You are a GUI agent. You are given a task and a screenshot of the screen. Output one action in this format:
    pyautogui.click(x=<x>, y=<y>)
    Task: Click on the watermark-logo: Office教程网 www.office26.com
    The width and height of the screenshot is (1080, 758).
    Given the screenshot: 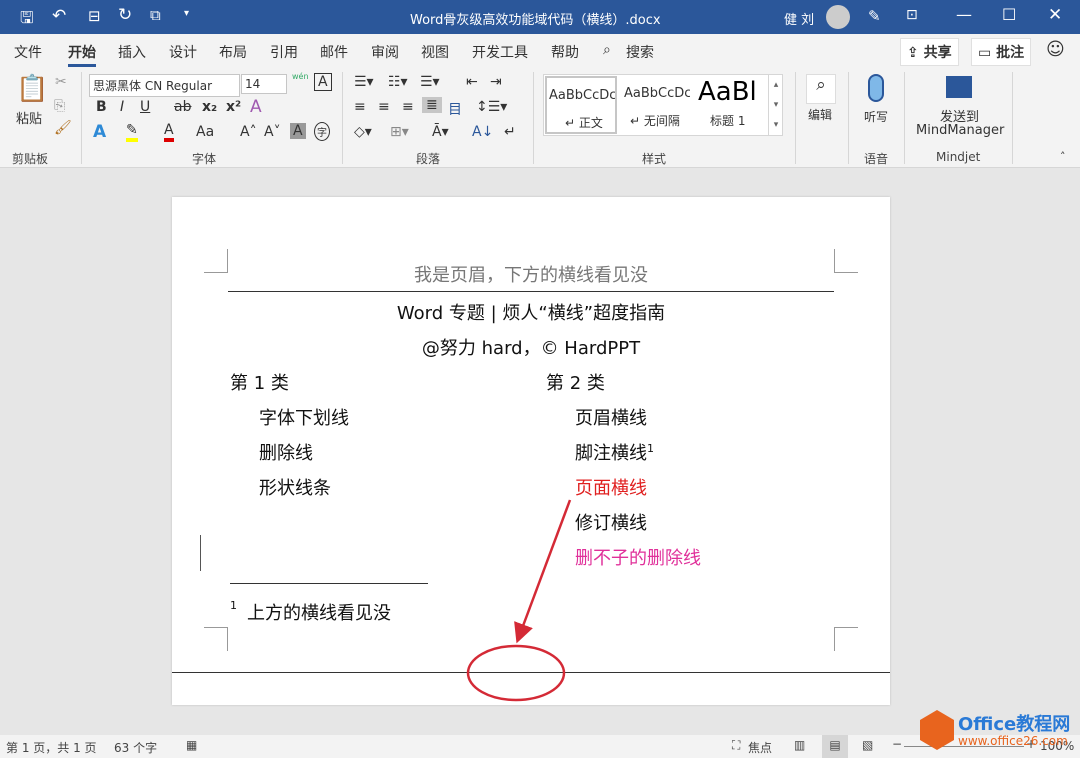 What is the action you would take?
    pyautogui.click(x=996, y=731)
    